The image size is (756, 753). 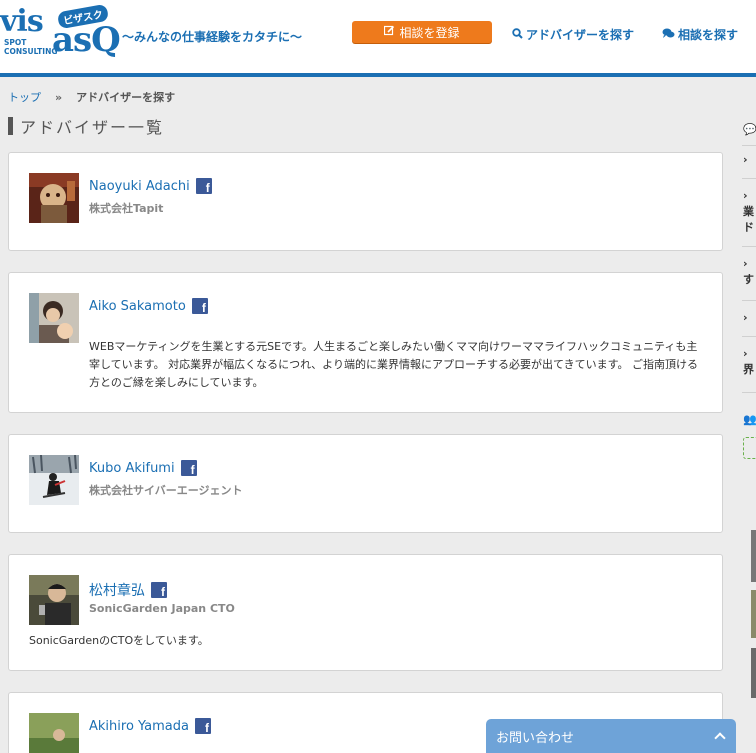 What do you see at coordinates (580, 35) in the screenshot?
I see `nav-find-advisor-label: アドバイザーを探す` at bounding box center [580, 35].